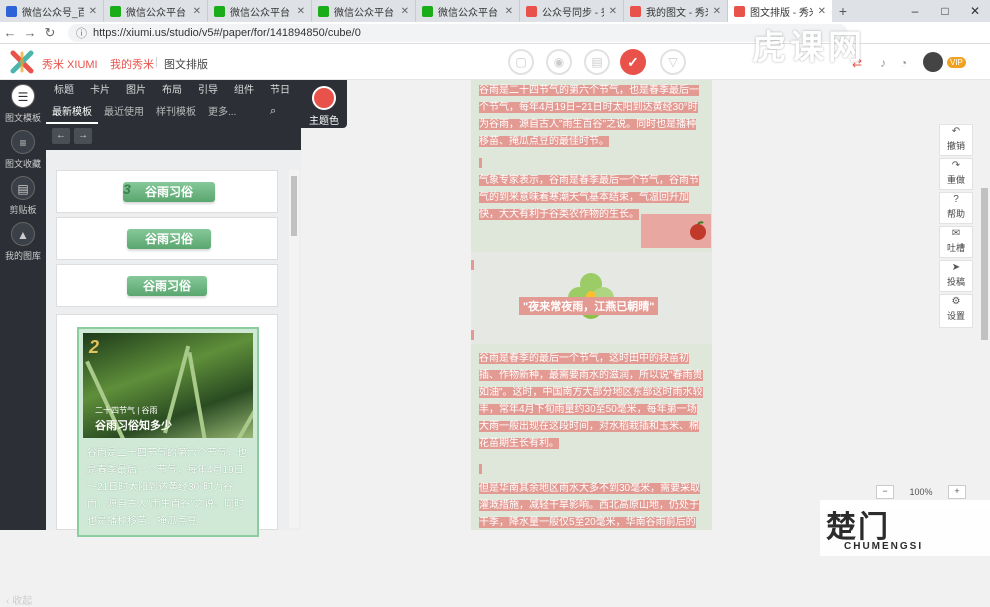 This screenshot has height=607, width=990. I want to click on bell-icon: ◔, so click(903, 63).